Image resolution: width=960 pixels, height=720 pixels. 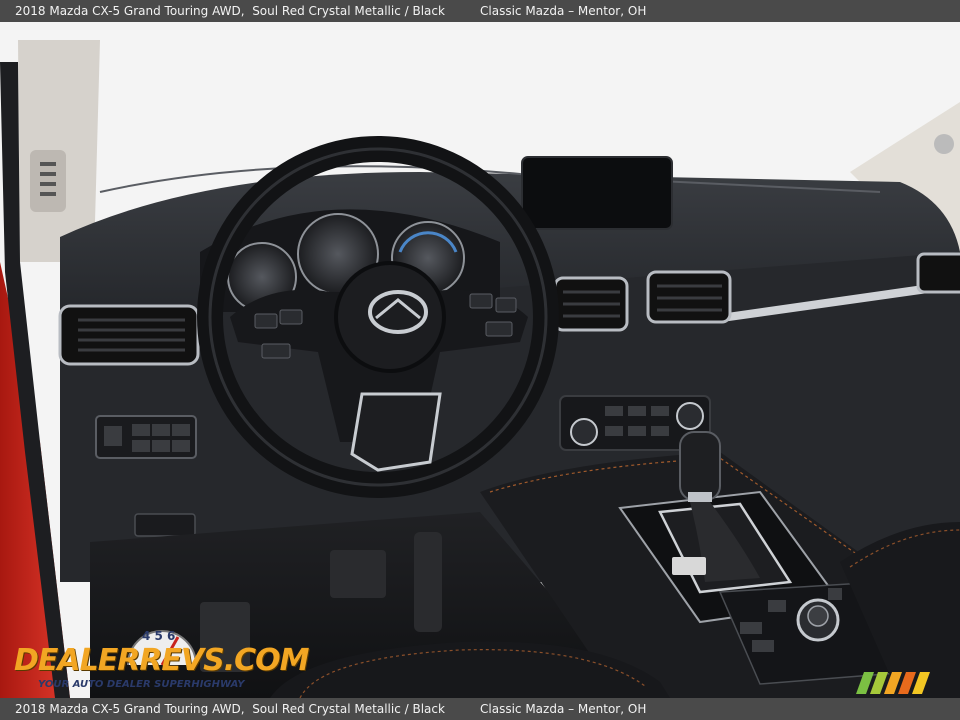 What do you see at coordinates (690, 416) in the screenshot?
I see `temp-knob-right` at bounding box center [690, 416].